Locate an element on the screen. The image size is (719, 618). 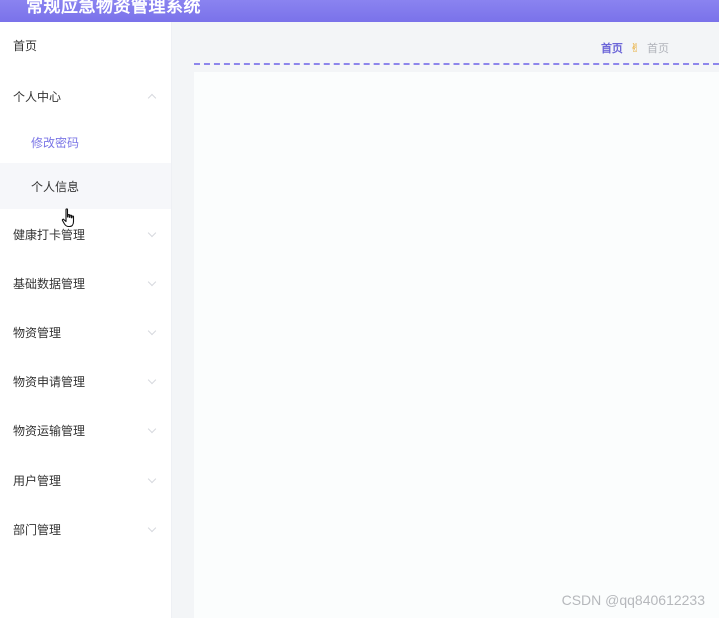
sidebar-item-label: 物资管理 is located at coordinates (37, 332).